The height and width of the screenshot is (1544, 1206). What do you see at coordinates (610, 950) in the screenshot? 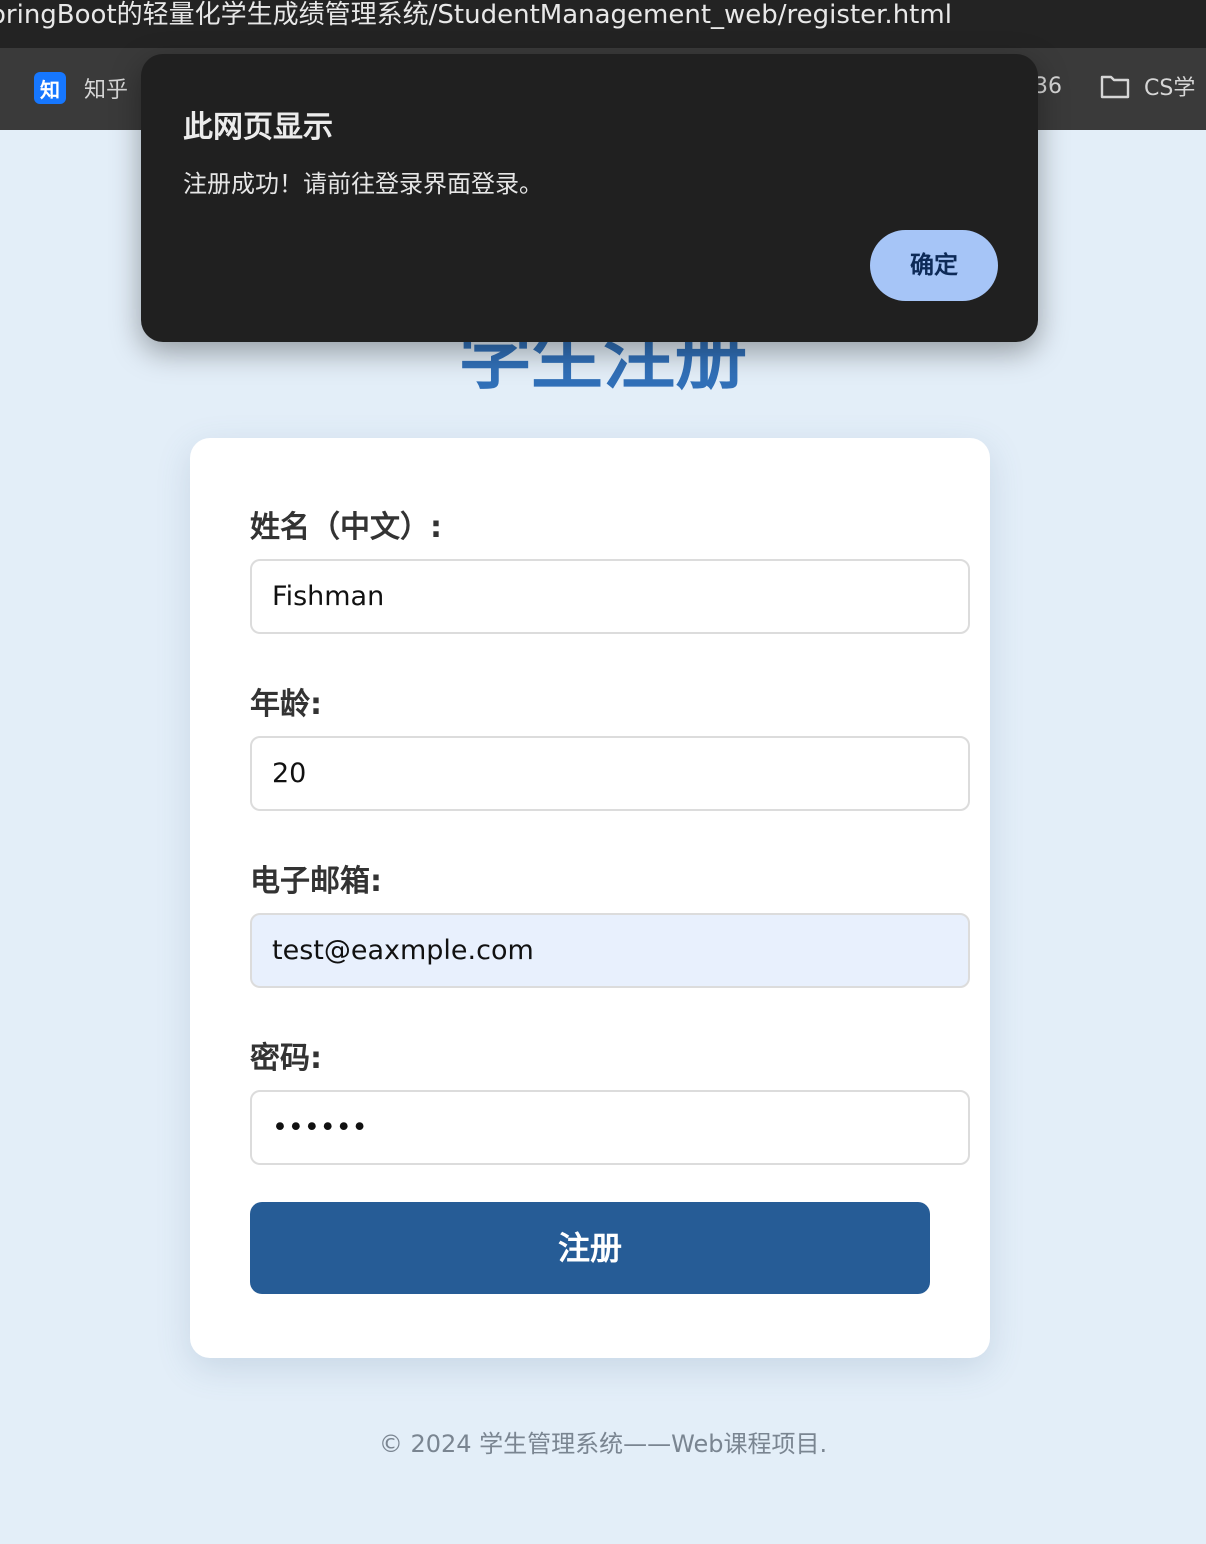
I see `email-input: test@eaxmple.com` at bounding box center [610, 950].